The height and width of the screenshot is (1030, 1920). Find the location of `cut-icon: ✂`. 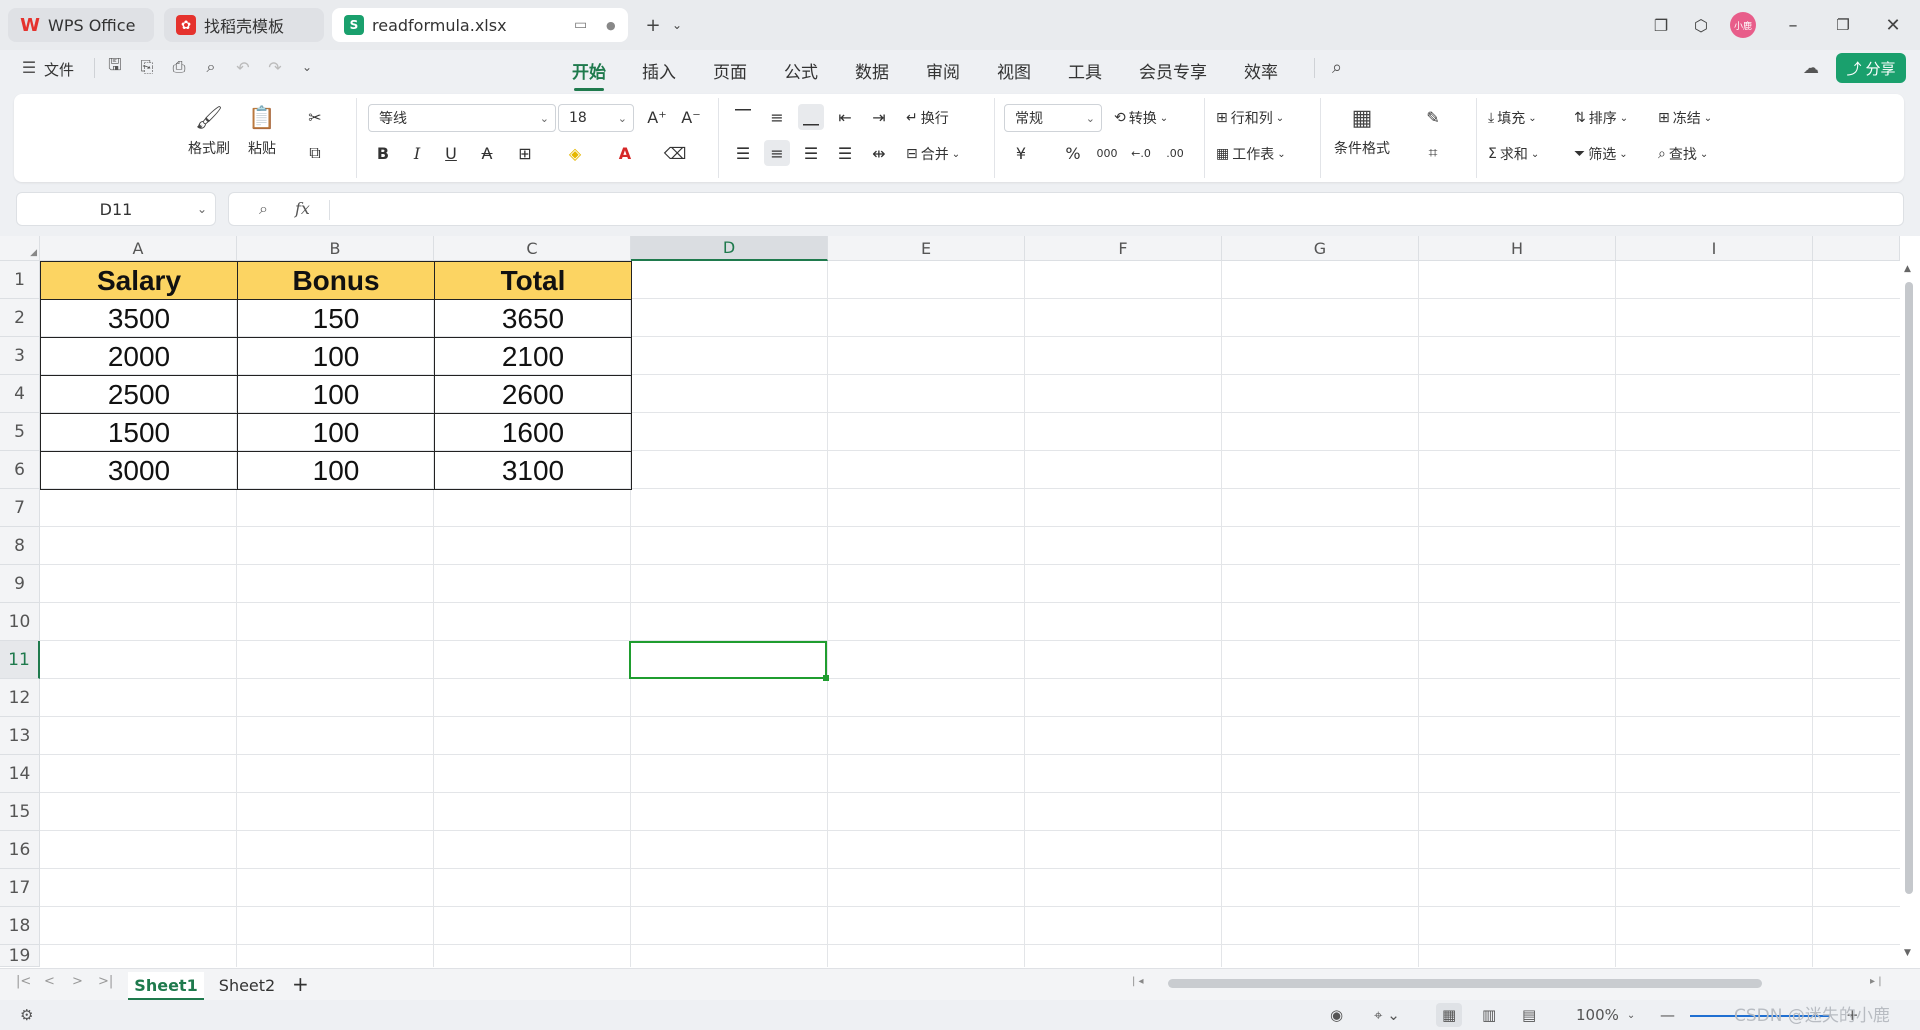

cut-icon: ✂ is located at coordinates (315, 117).